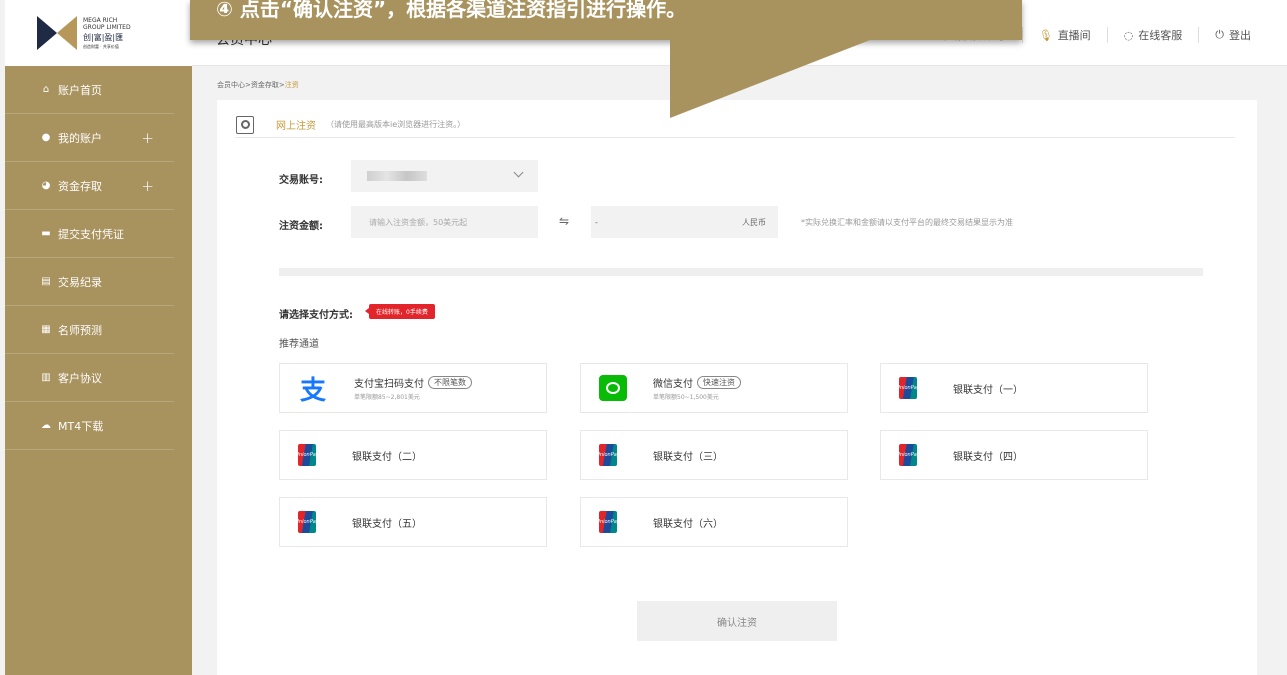 The image size is (1287, 675). I want to click on customer-service-link: ◌ 在线客服, so click(1152, 35).